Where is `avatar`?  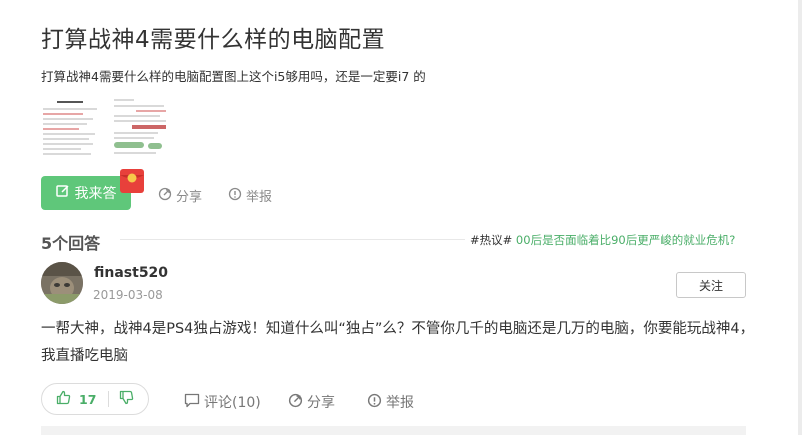
avatar is located at coordinates (62, 283).